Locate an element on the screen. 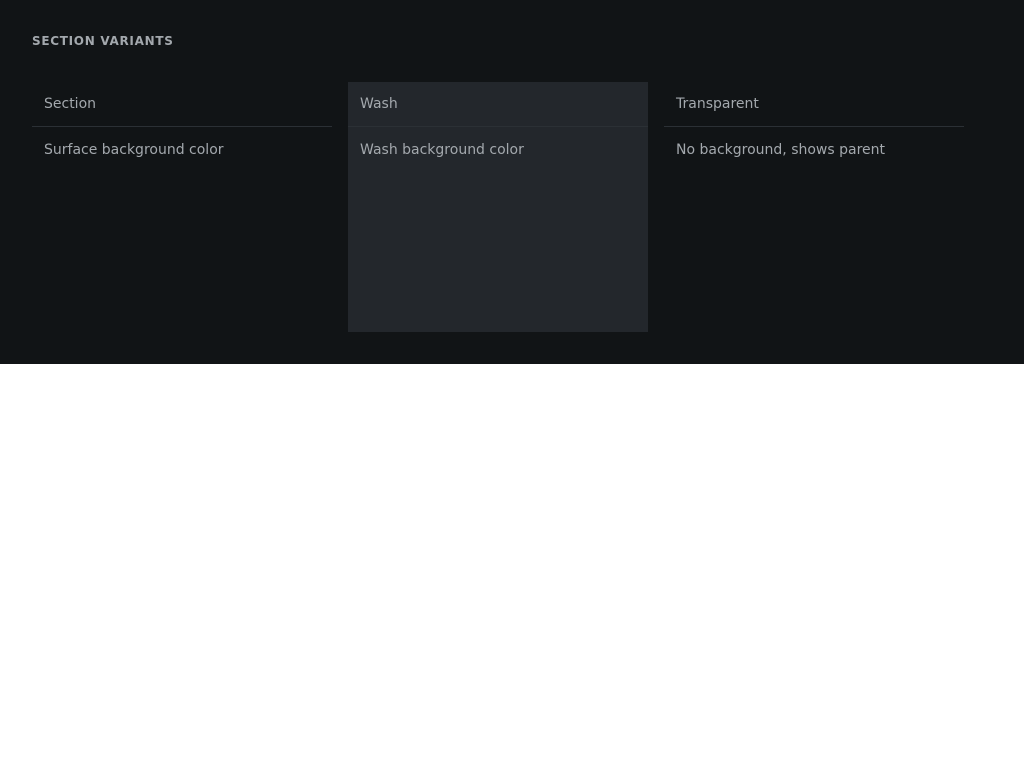  card-body-text: No background, shows parent is located at coordinates (781, 150).